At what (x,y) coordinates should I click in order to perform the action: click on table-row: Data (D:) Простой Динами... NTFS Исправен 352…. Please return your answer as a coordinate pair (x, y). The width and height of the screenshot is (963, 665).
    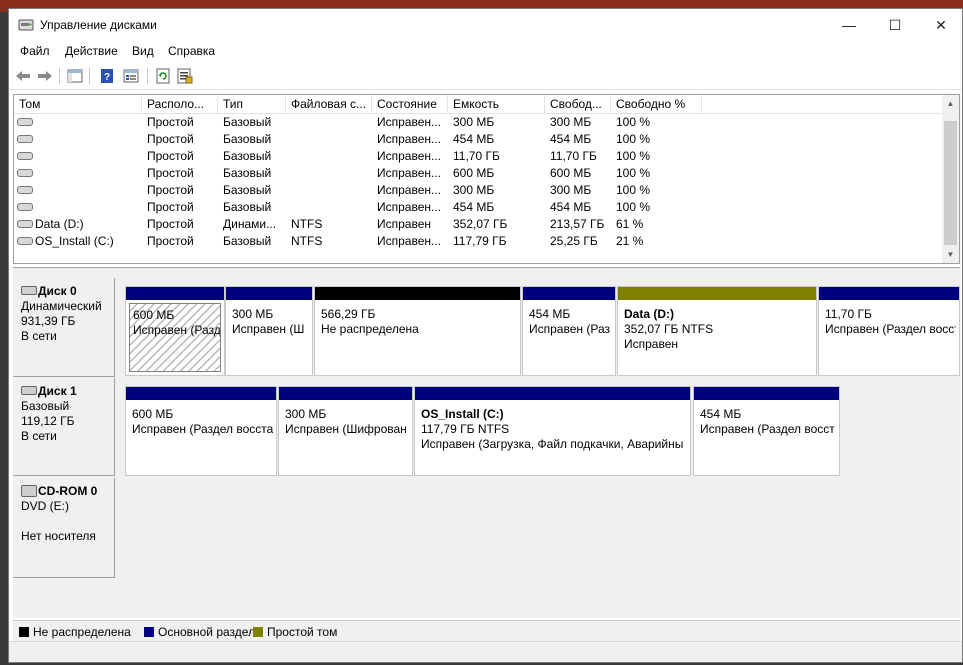
    Looking at the image, I should click on (479, 224).